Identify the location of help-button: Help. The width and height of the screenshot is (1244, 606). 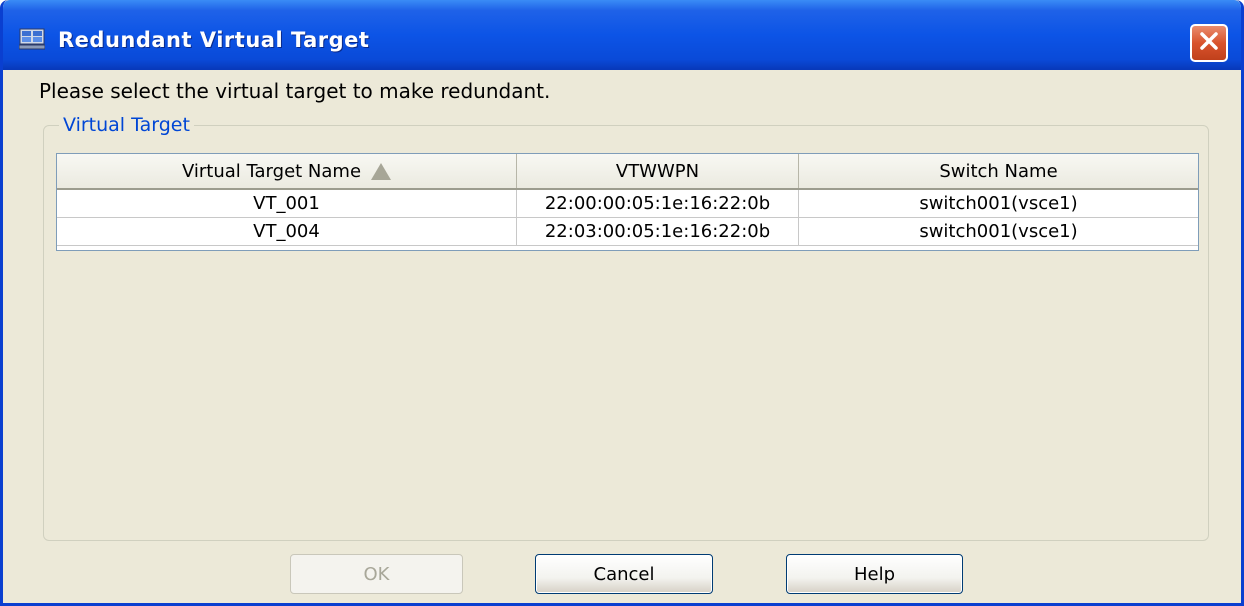
(874, 574).